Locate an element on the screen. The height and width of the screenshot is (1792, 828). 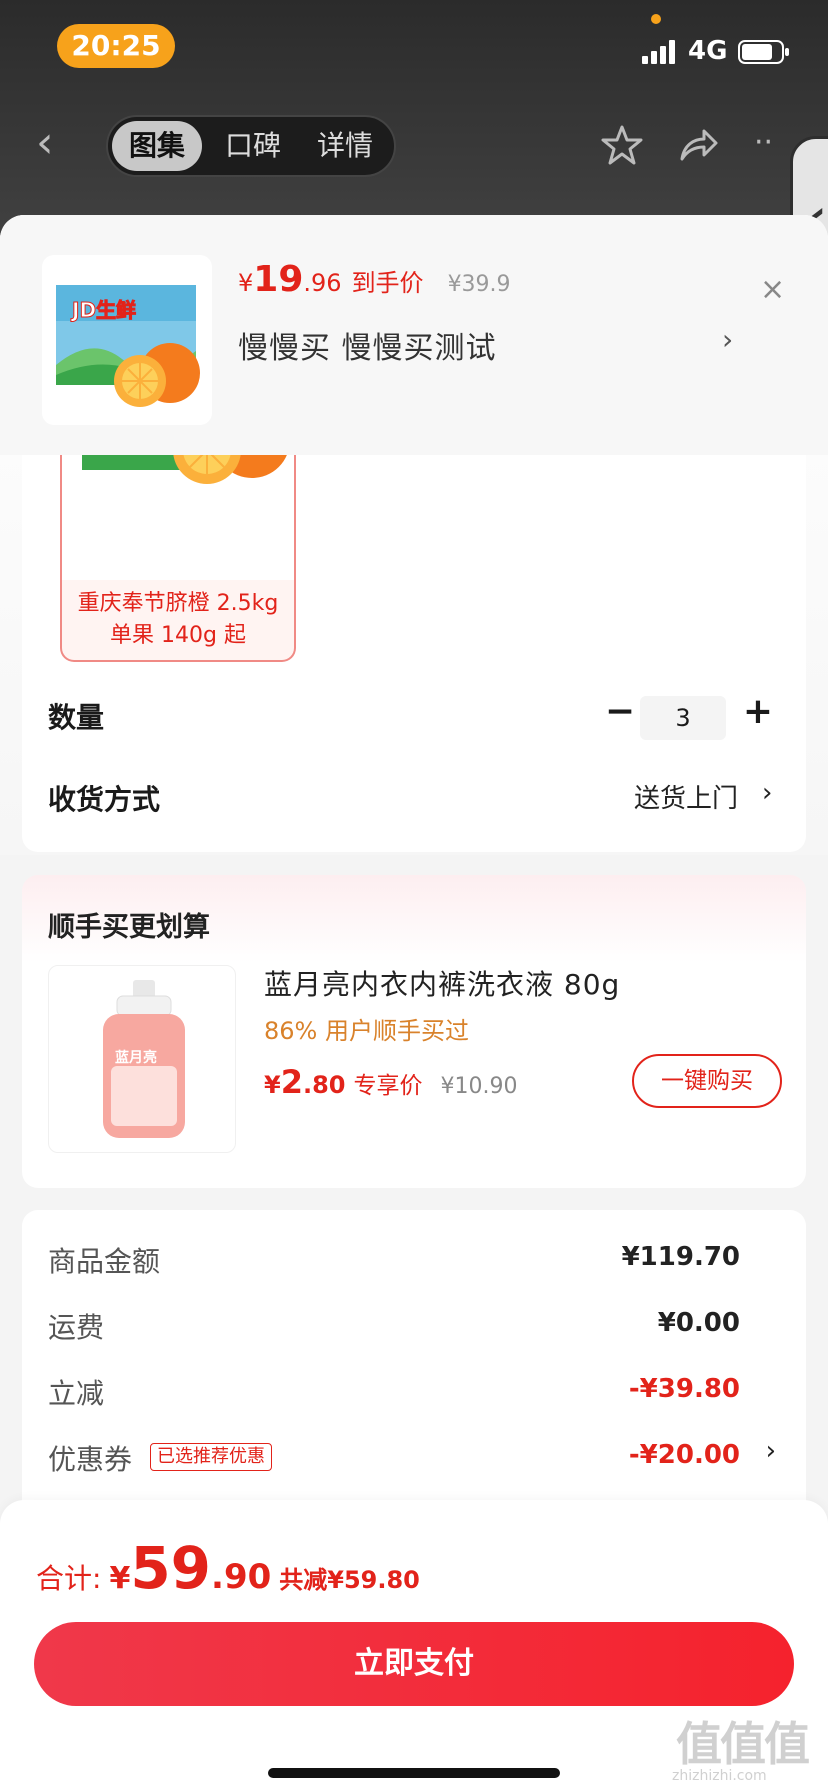
share-icon is located at coordinates (698, 145).